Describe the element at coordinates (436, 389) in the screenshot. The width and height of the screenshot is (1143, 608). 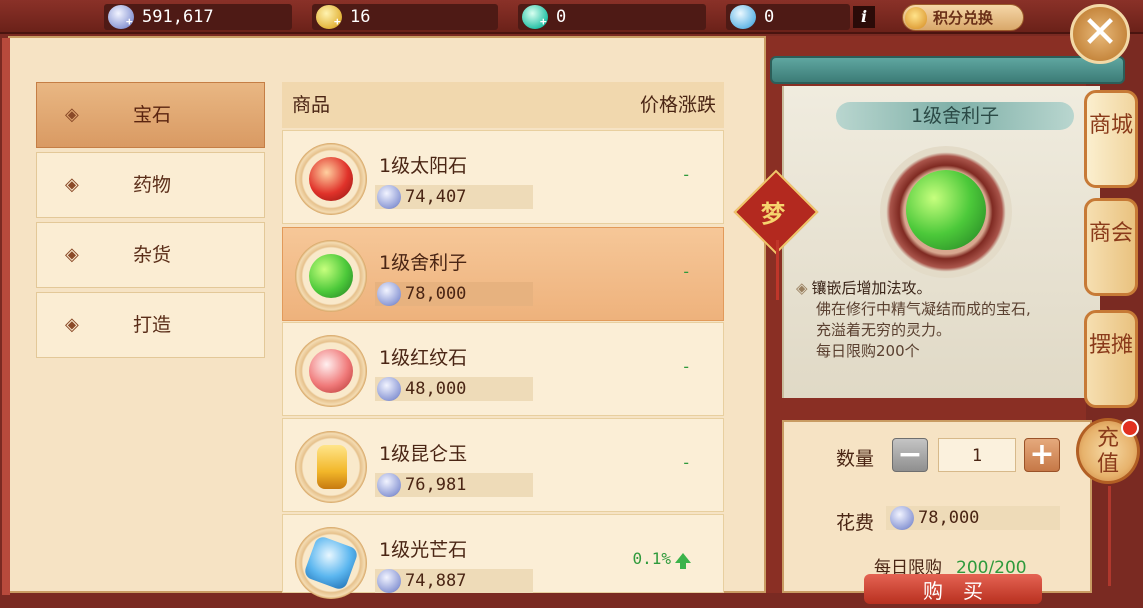
I see `item-price-value: 48,000` at that location.